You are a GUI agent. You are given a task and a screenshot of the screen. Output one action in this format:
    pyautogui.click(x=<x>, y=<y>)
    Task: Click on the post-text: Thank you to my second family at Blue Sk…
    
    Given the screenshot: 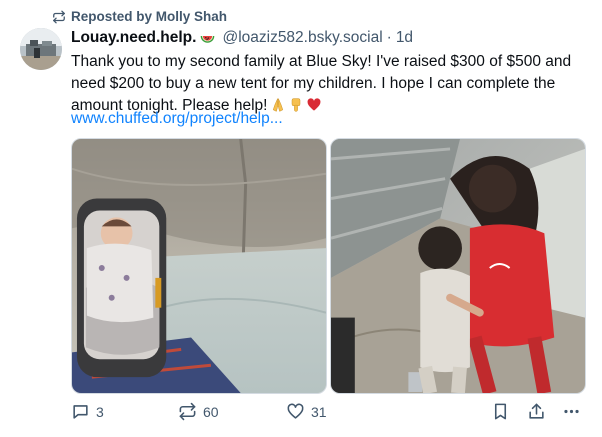 What is the action you would take?
    pyautogui.click(x=328, y=84)
    